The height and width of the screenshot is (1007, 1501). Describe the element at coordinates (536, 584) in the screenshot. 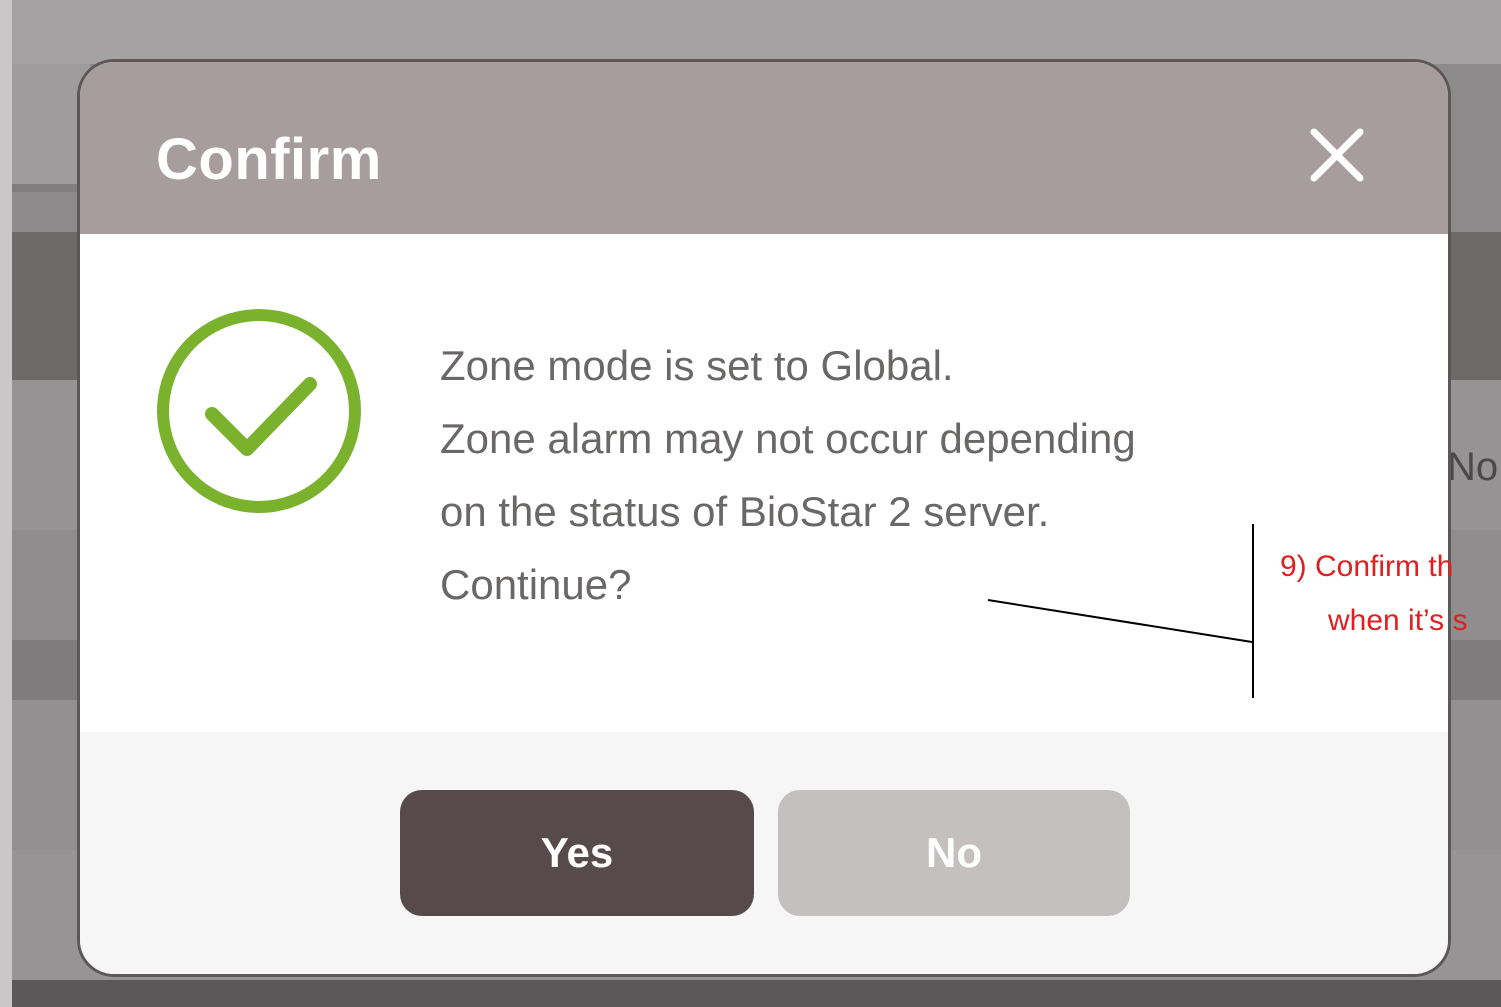

I see `message-line: Continue?` at that location.